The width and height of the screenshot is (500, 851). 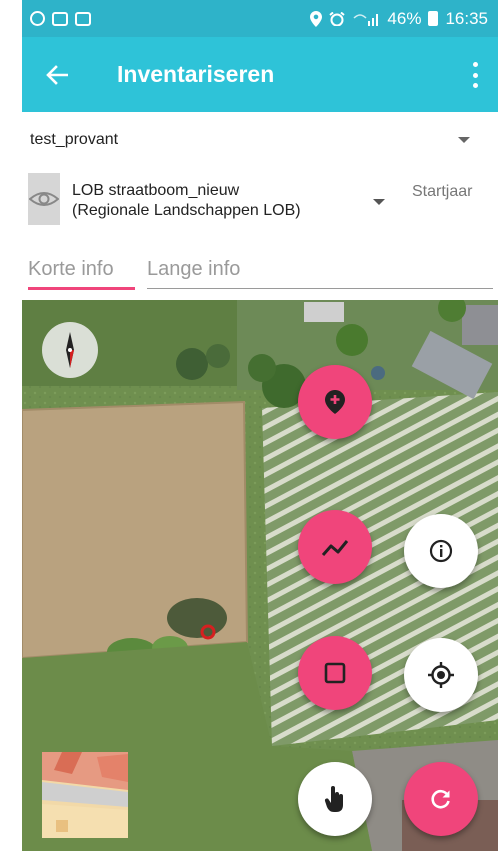 I want to click on clock: 16:35, so click(x=466, y=18).